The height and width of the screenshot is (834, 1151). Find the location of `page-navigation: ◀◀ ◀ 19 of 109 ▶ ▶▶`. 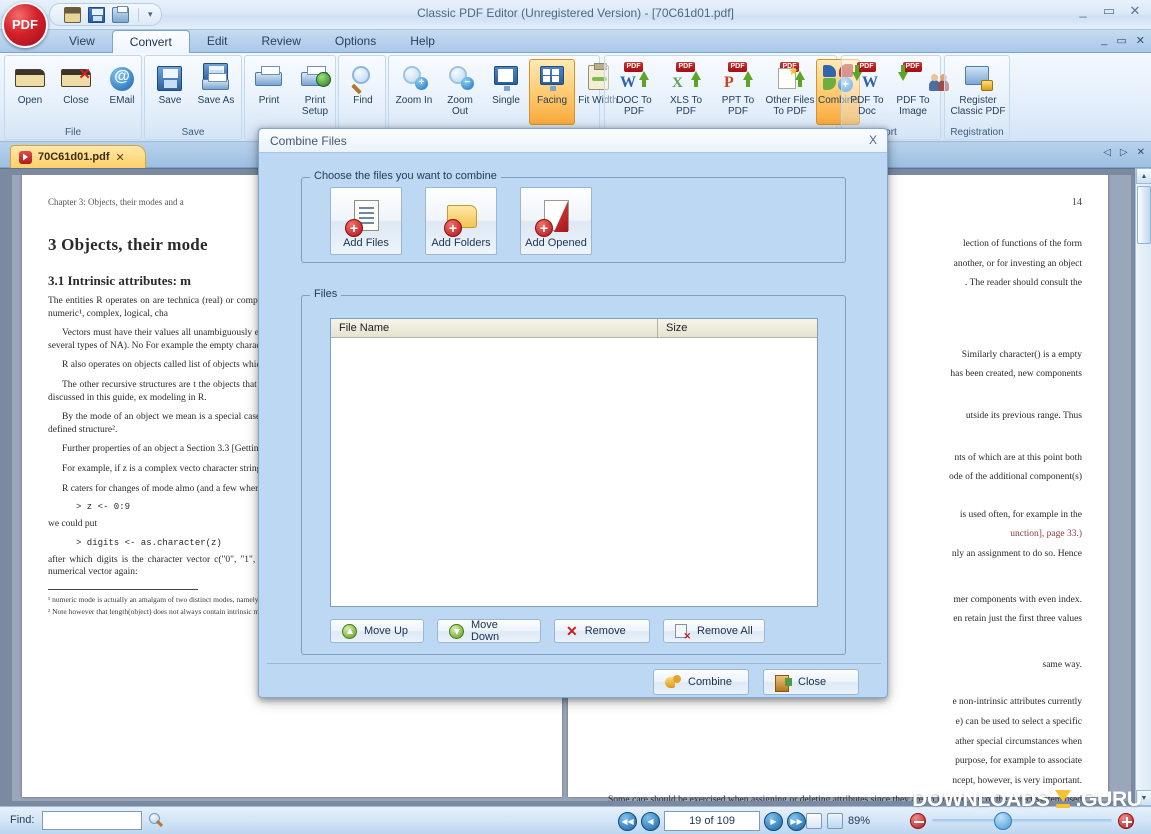

page-navigation: ◀◀ ◀ 19 of 109 ▶ ▶▶ is located at coordinates (712, 820).